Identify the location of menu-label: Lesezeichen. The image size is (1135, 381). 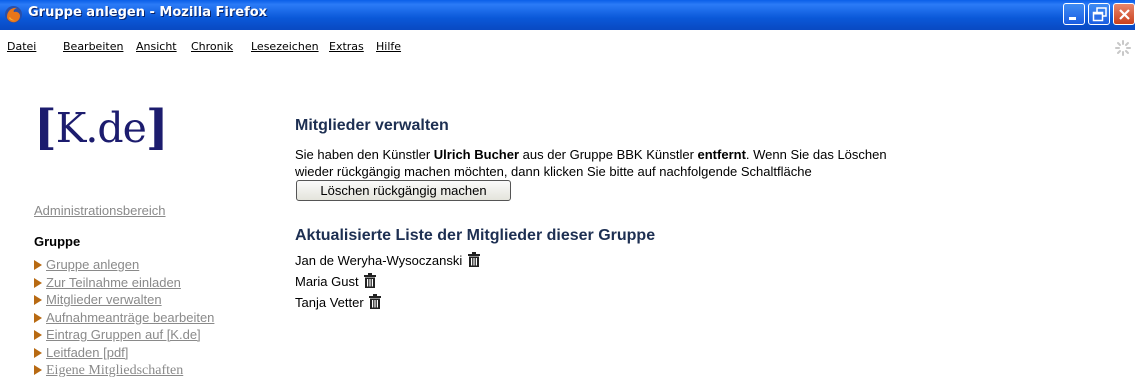
(285, 46).